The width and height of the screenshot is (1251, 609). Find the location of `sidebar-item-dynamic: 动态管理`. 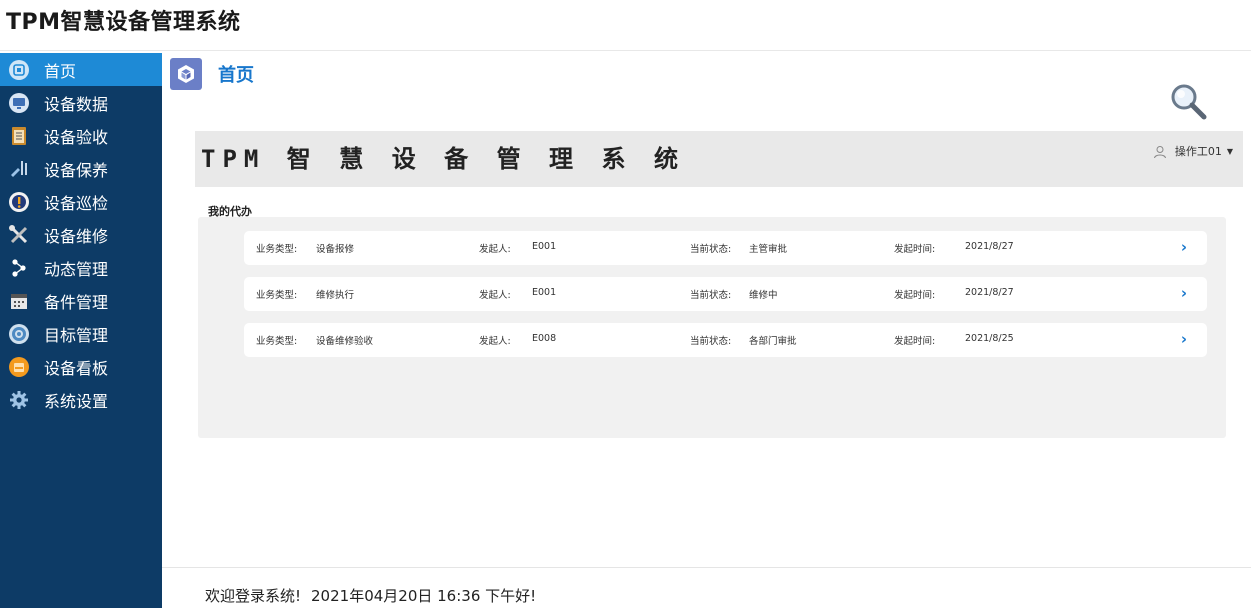

sidebar-item-dynamic: 动态管理 is located at coordinates (81, 267).